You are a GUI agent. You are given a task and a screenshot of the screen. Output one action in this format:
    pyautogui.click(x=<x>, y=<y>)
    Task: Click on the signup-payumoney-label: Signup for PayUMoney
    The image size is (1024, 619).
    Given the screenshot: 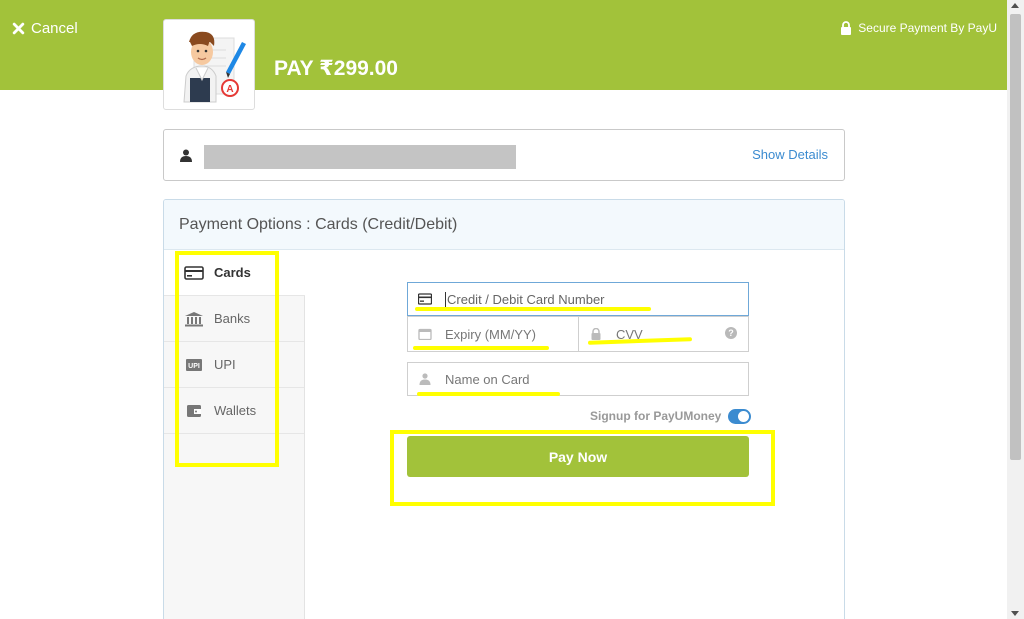 What is the action you would take?
    pyautogui.click(x=656, y=416)
    